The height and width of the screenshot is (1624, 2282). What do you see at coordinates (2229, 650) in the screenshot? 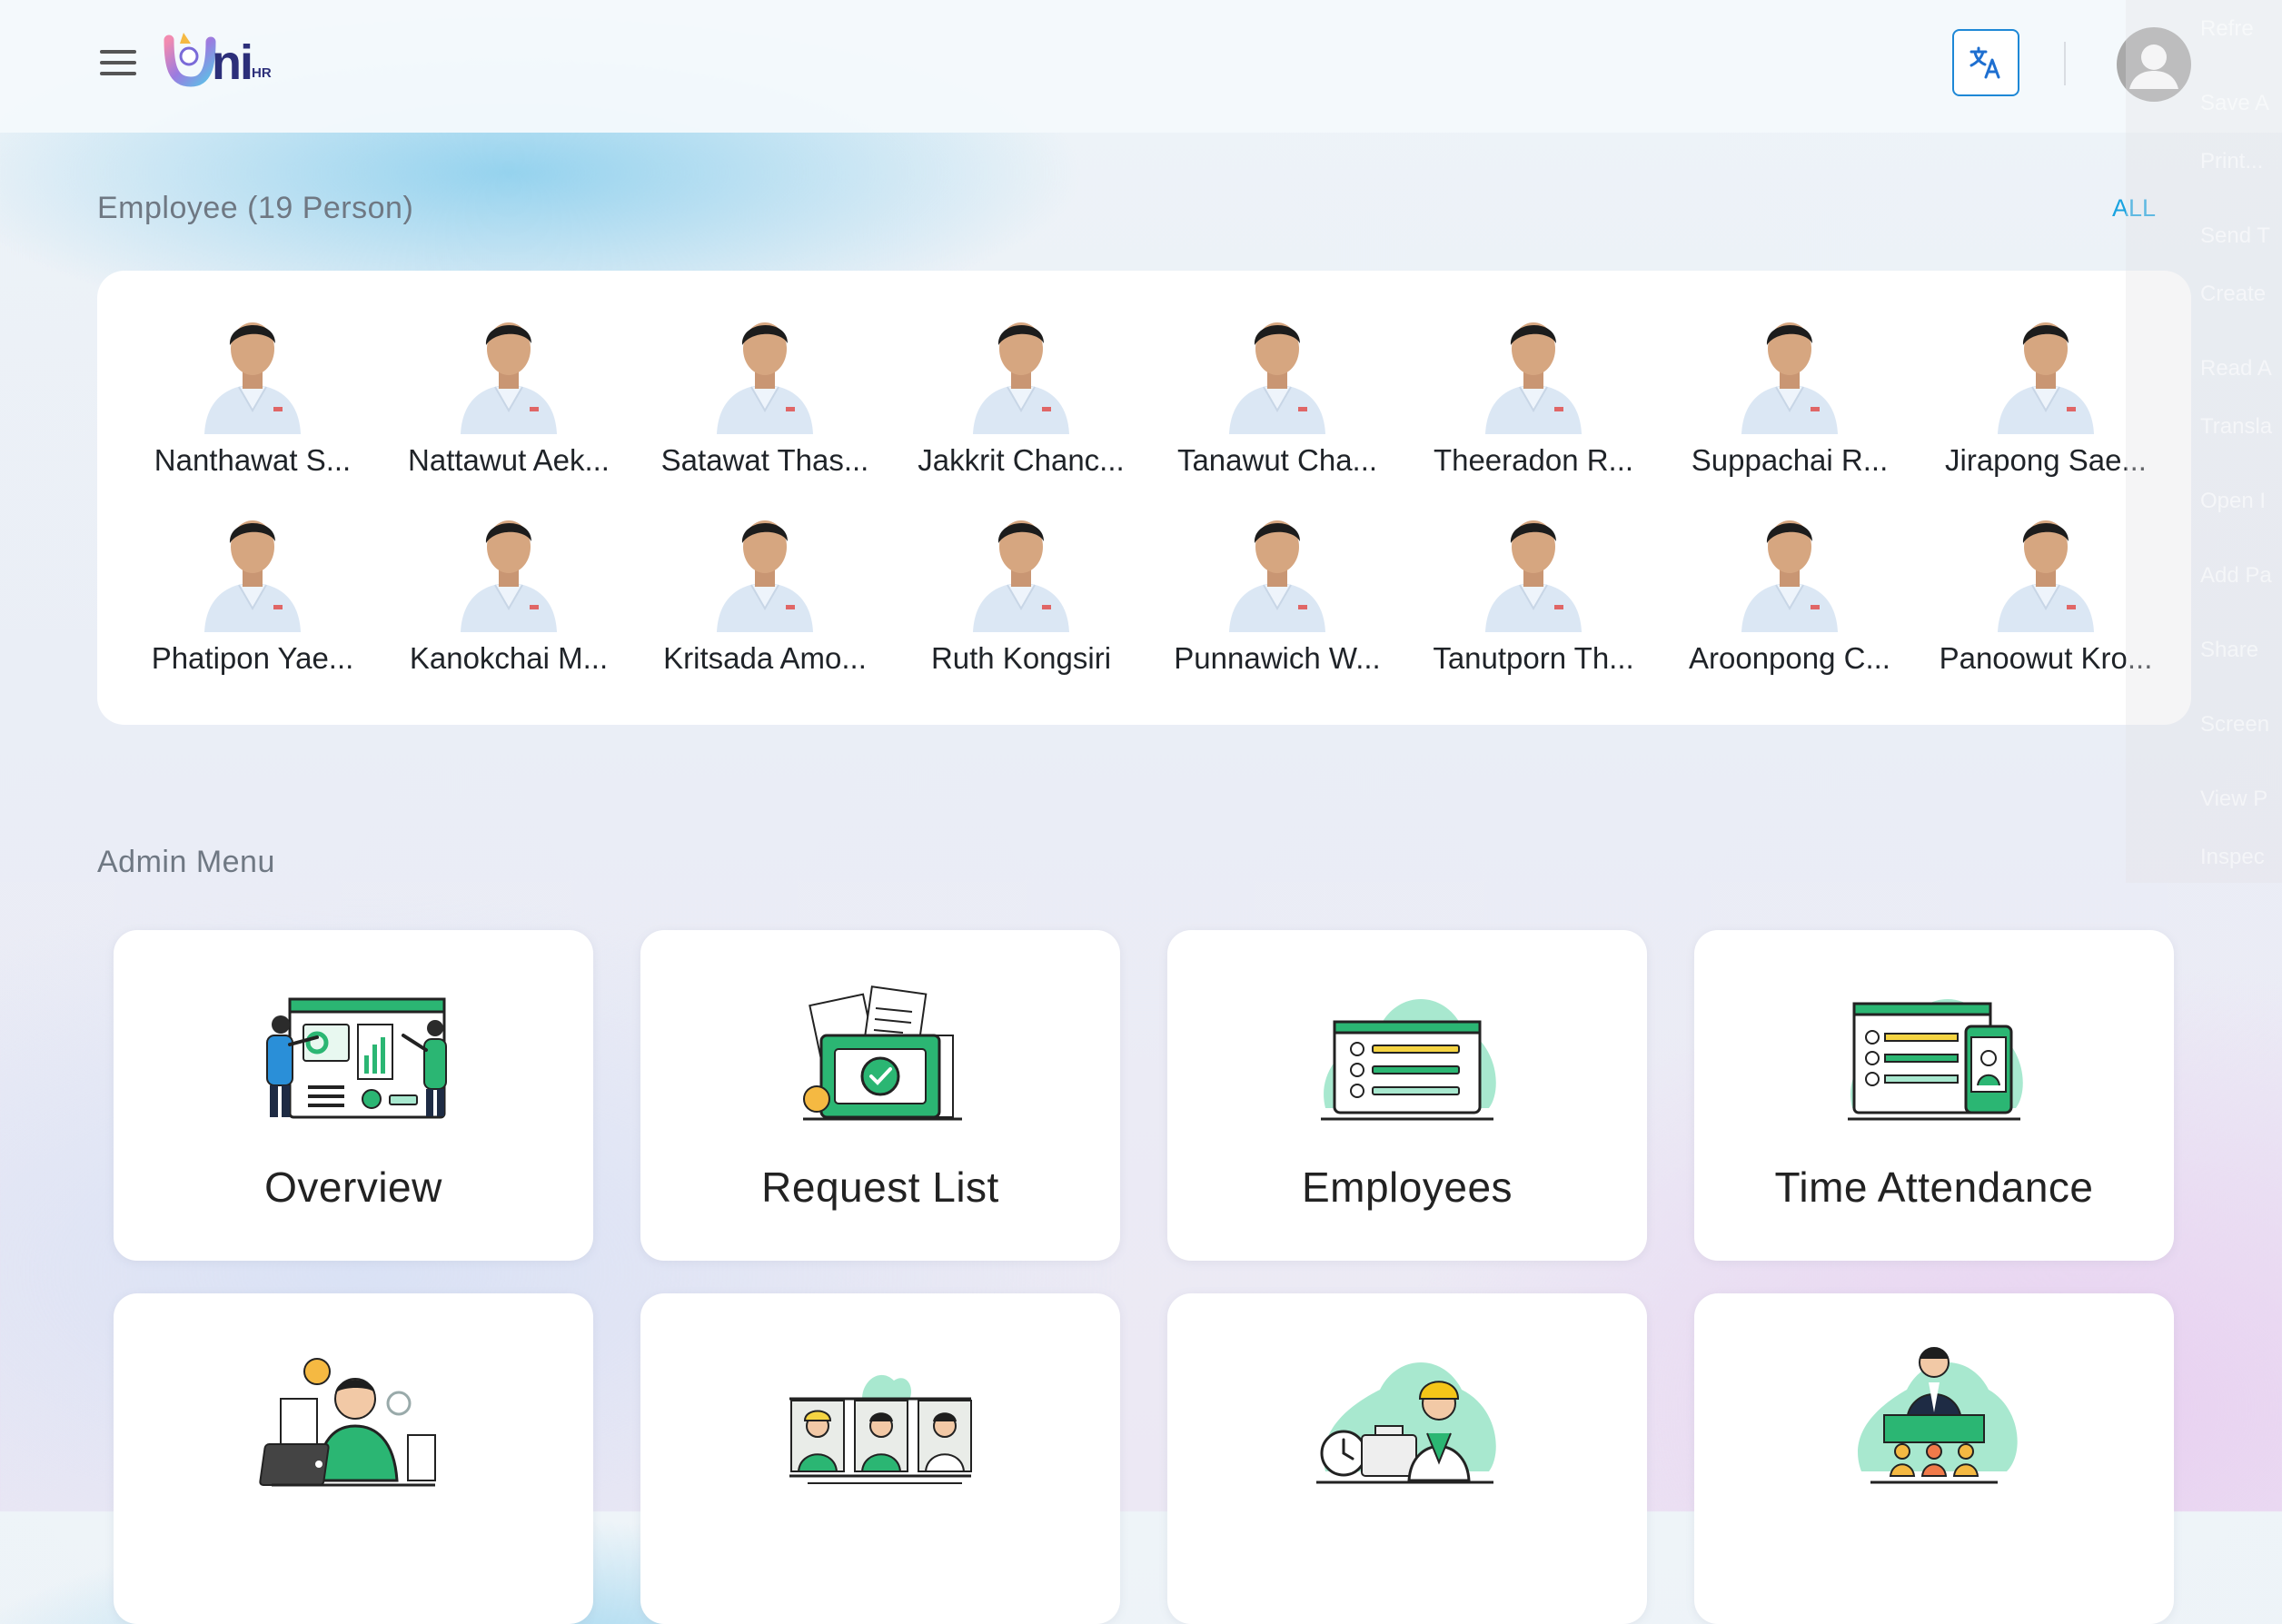
I see `context-menu-item: Share` at bounding box center [2229, 650].